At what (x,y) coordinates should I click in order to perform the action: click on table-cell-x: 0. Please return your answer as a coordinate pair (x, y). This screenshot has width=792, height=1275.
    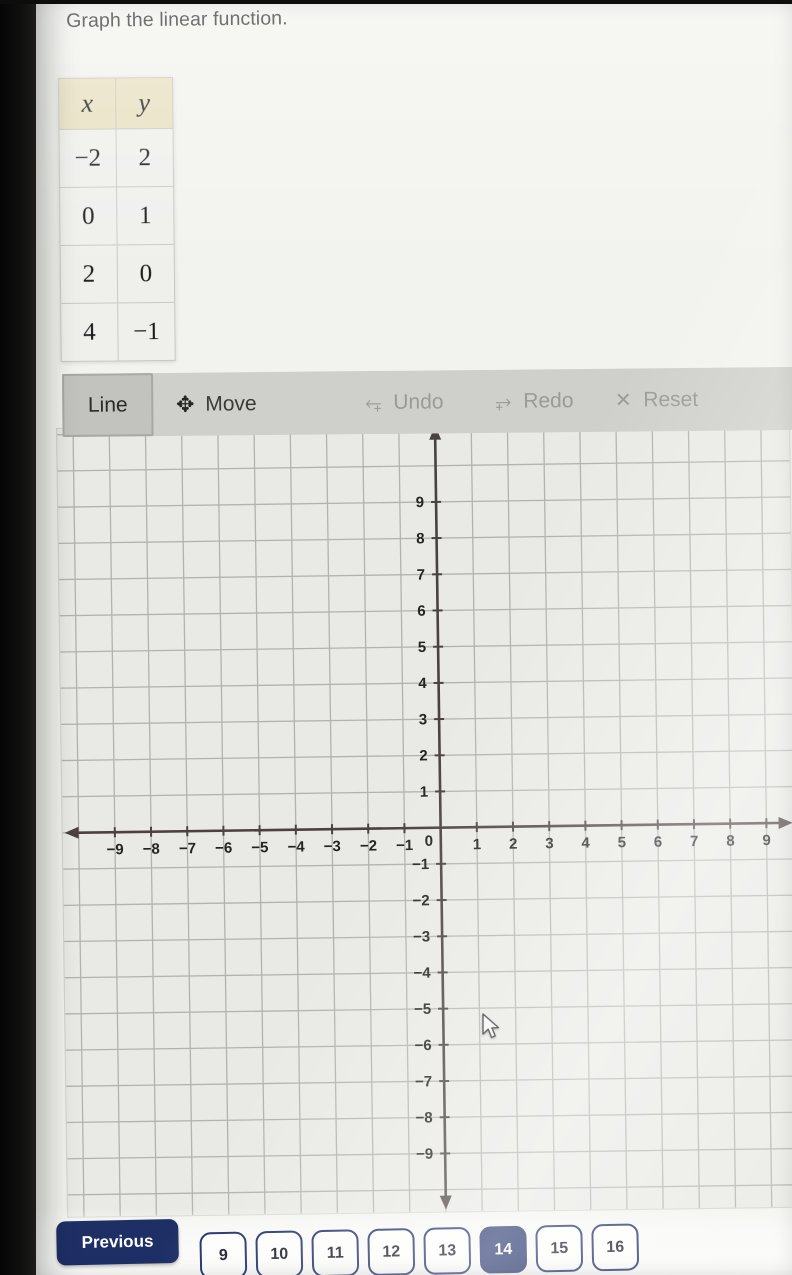
    Looking at the image, I should click on (88, 216).